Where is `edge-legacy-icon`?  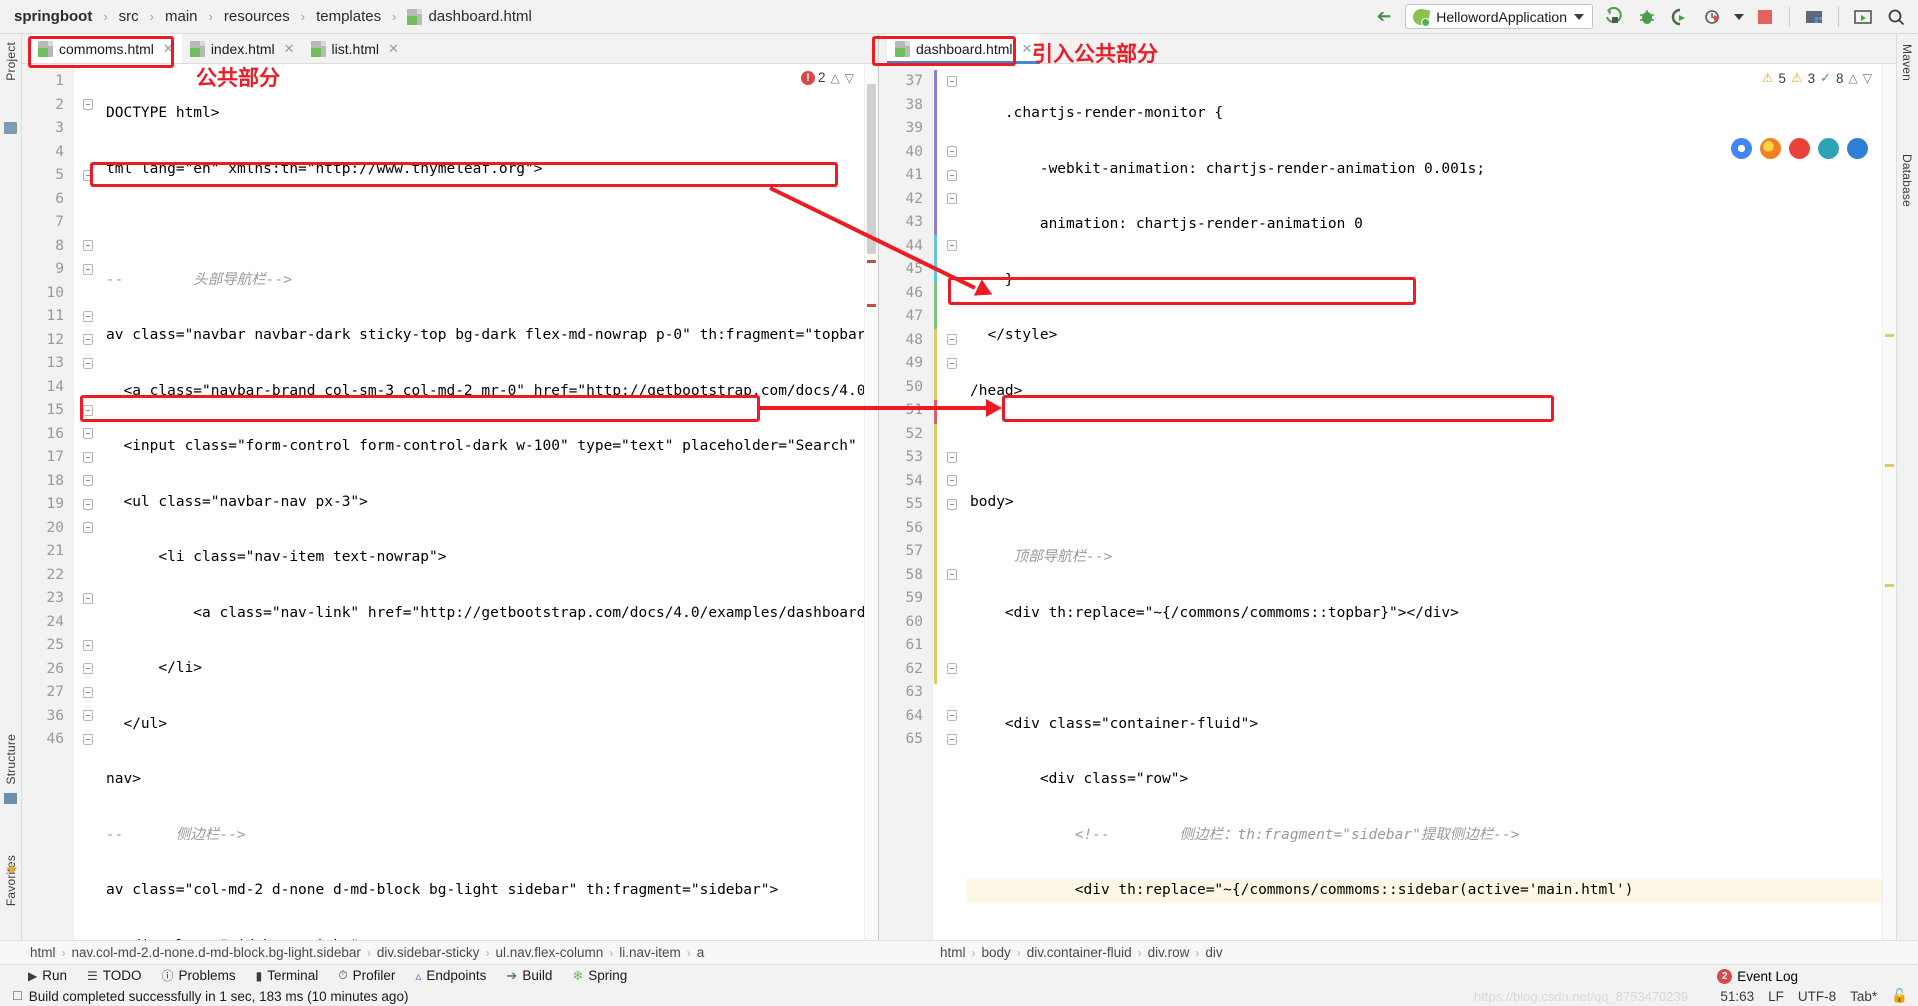 edge-legacy-icon is located at coordinates (1828, 148).